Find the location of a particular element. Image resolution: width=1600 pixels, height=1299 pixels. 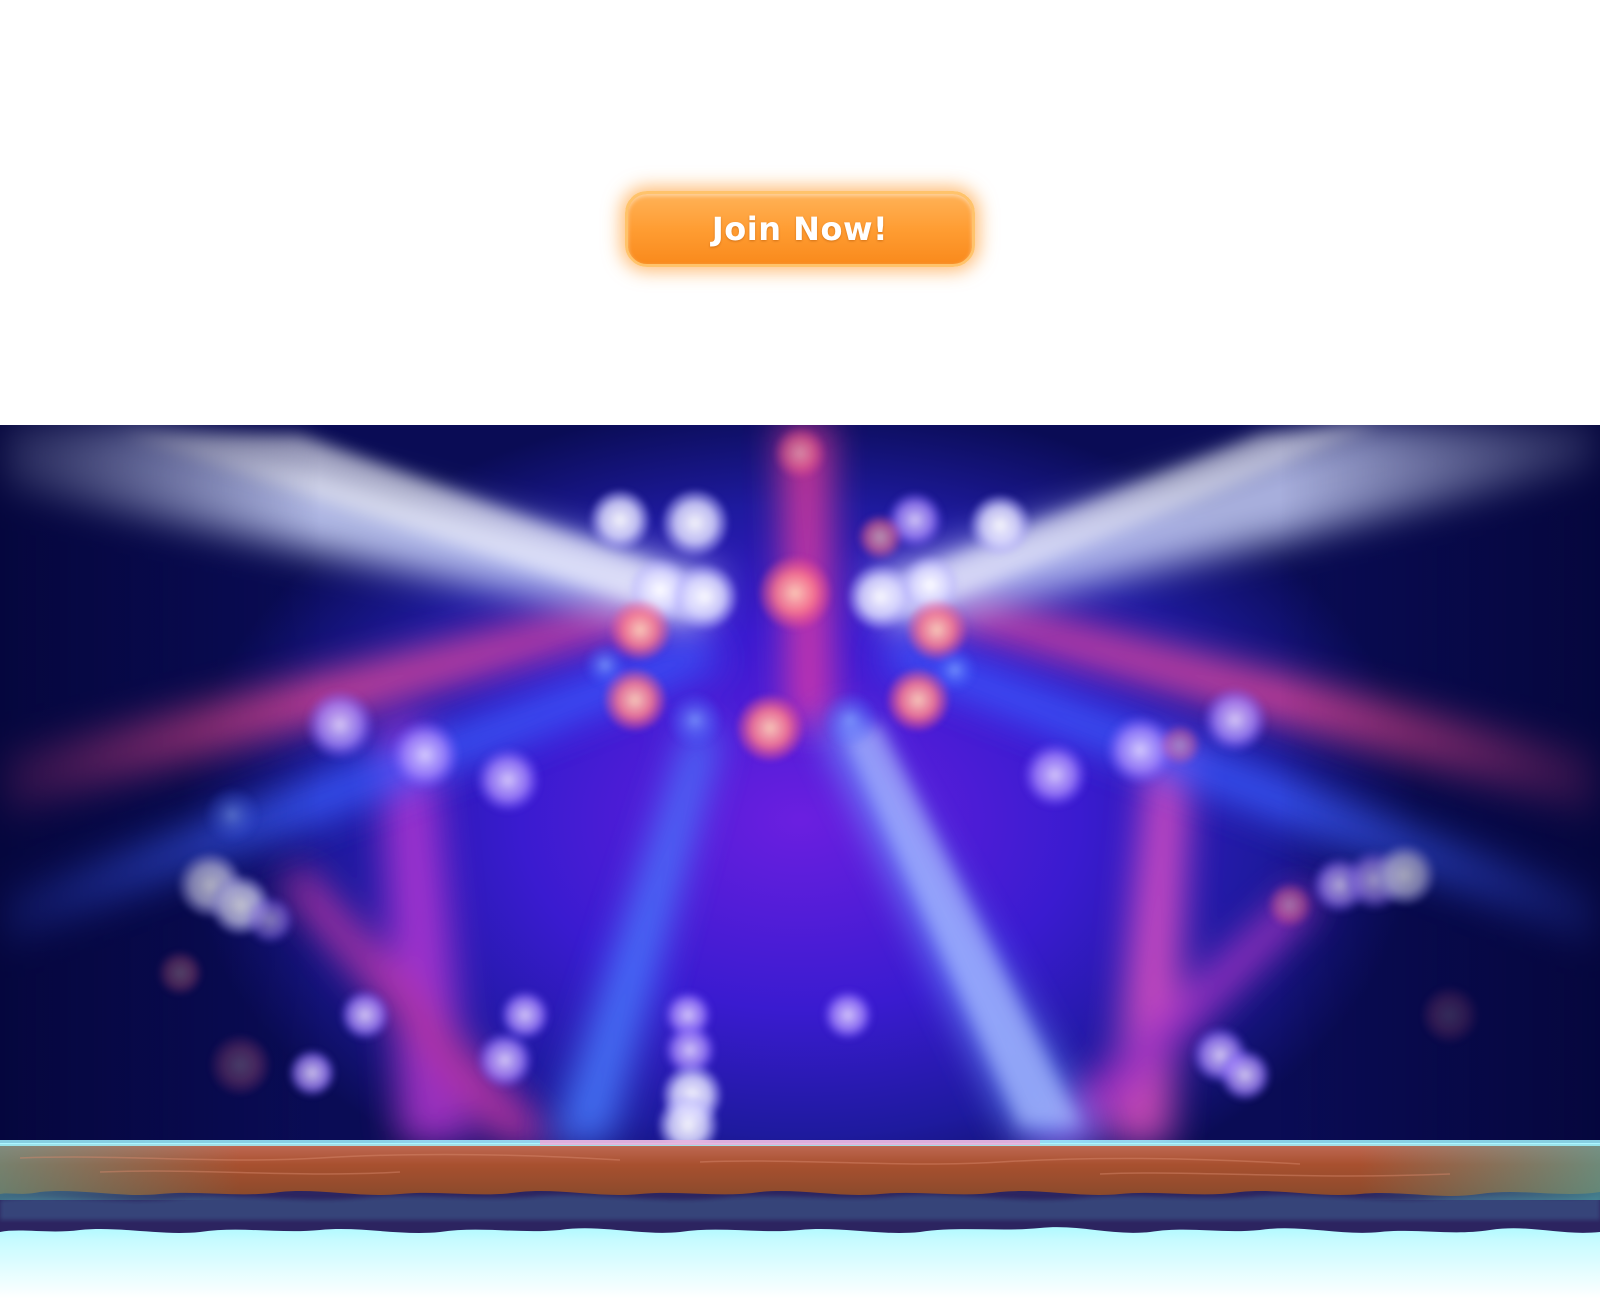

stage-platform is located at coordinates (800, 1219).